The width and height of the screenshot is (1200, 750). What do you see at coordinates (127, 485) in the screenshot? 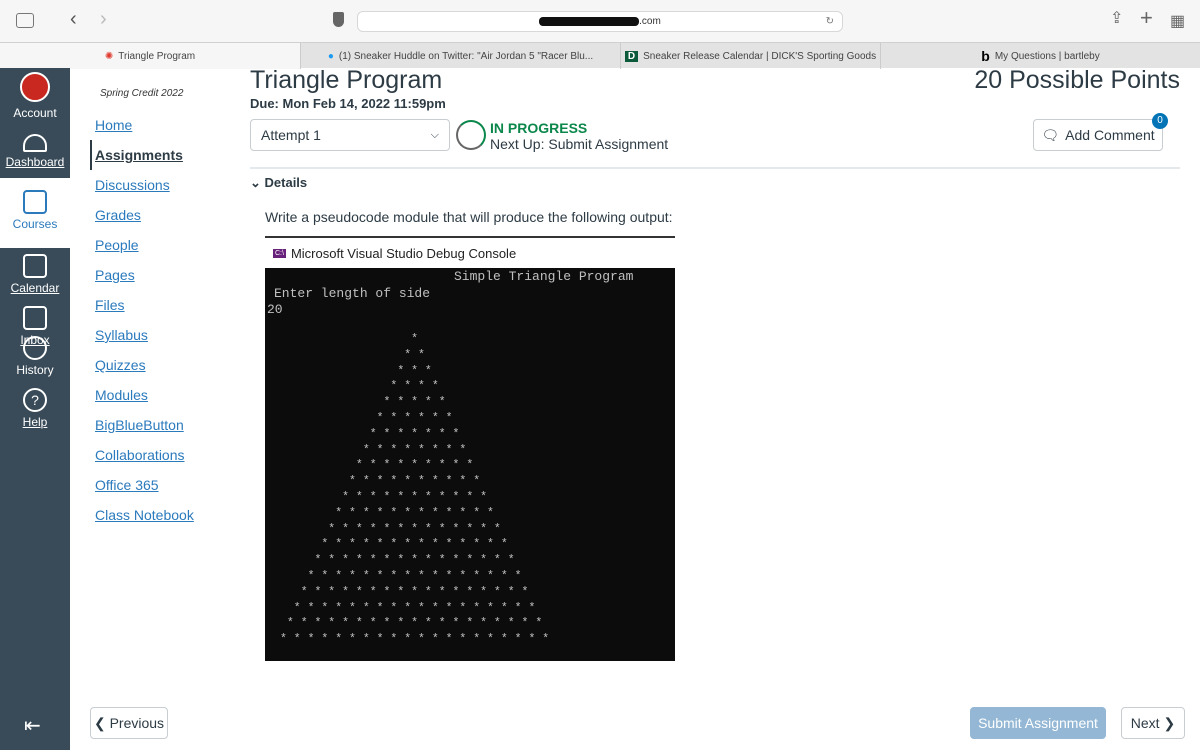
I see `course-nav-office-365: Office 365` at bounding box center [127, 485].